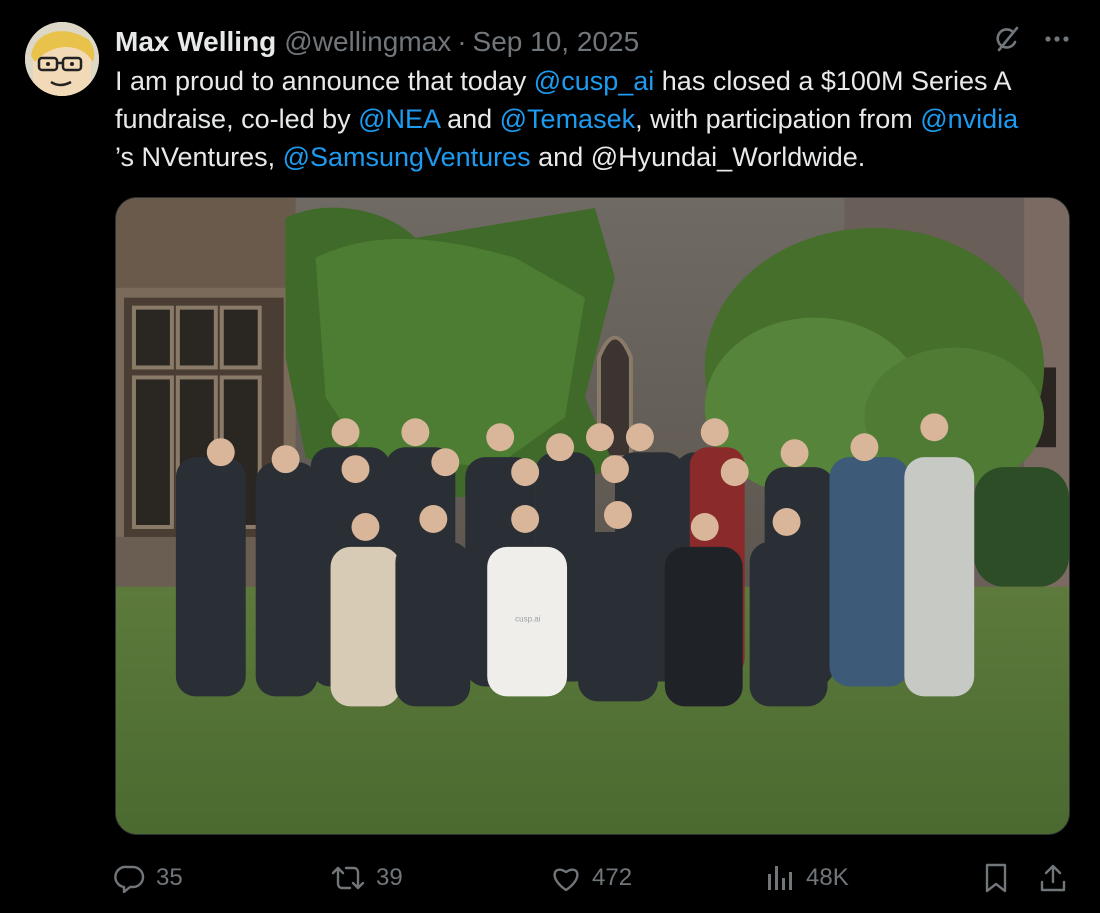 The height and width of the screenshot is (913, 1100). I want to click on repost-button: 39, so click(366, 878).